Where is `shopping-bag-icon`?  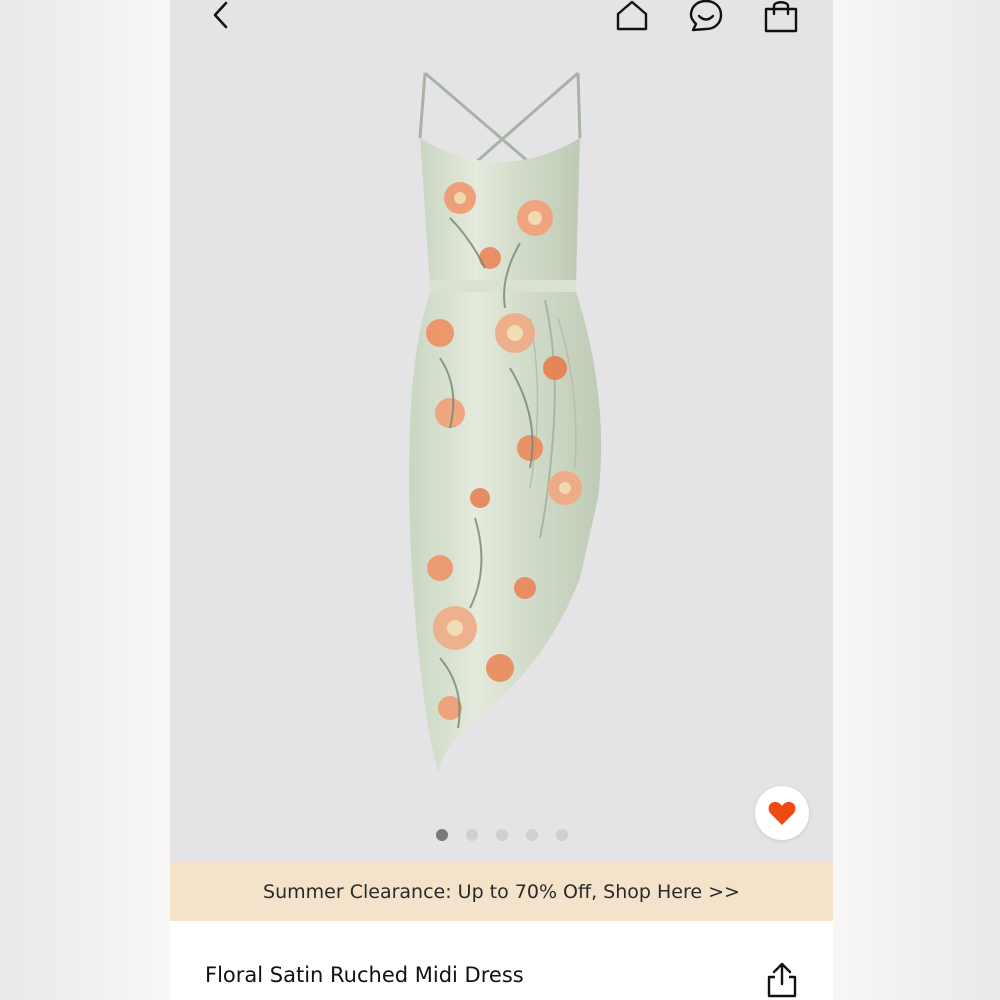
shopping-bag-icon is located at coordinates (781, 17).